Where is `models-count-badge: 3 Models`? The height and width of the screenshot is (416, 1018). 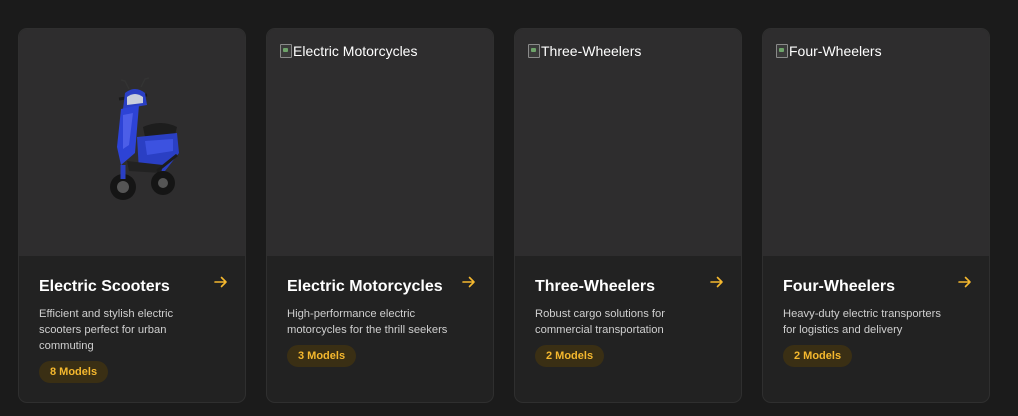
models-count-badge: 3 Models is located at coordinates (322, 356).